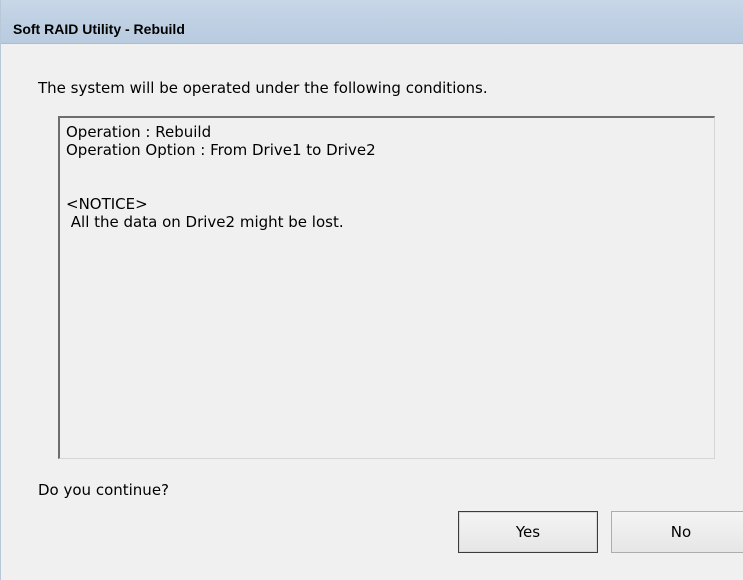  What do you see at coordinates (205, 222) in the screenshot?
I see `notice-text: All the data on Drive2 might be lost.` at bounding box center [205, 222].